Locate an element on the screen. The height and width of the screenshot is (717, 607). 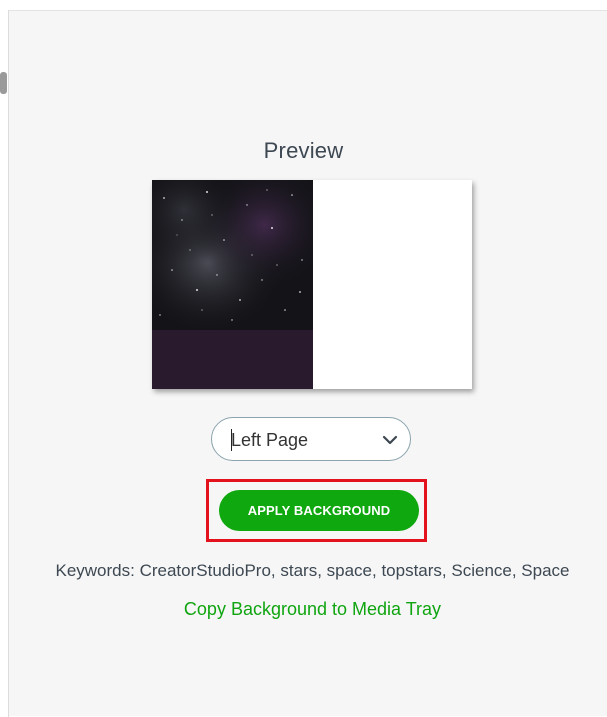
space-background-image is located at coordinates (232, 284).